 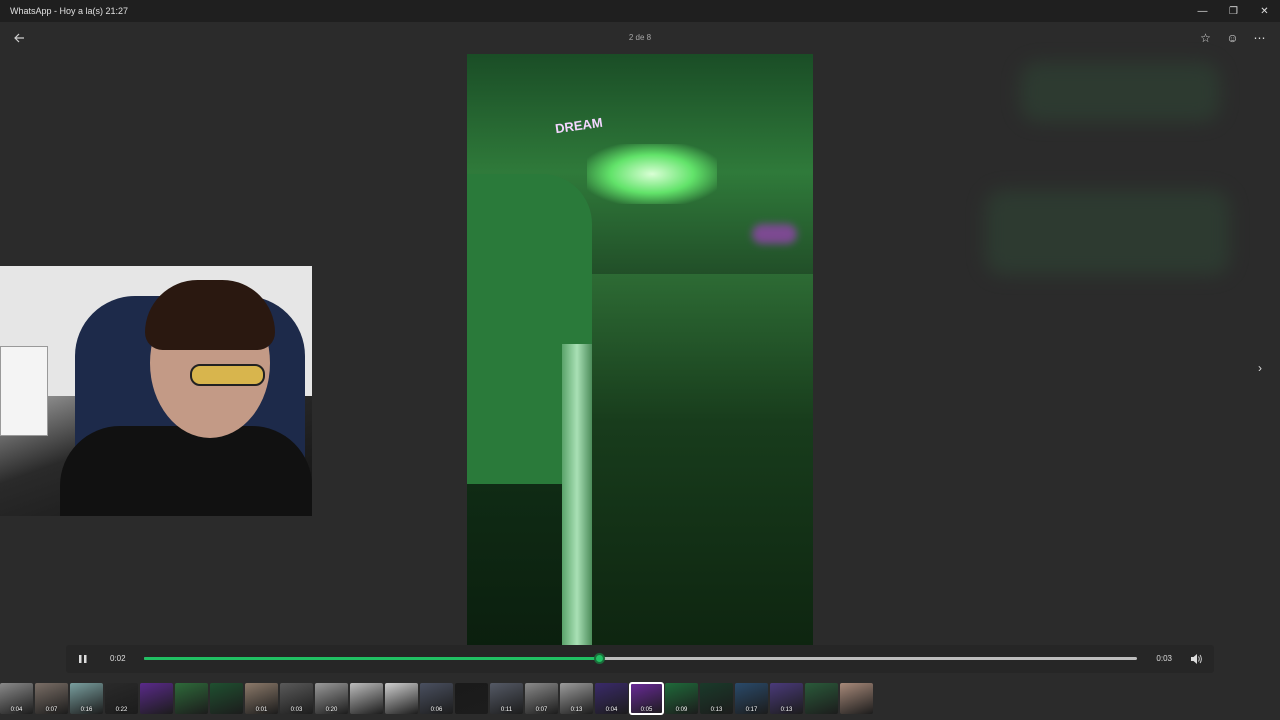 I want to click on thumbnail-duration: 0:09, so click(x=681, y=710).